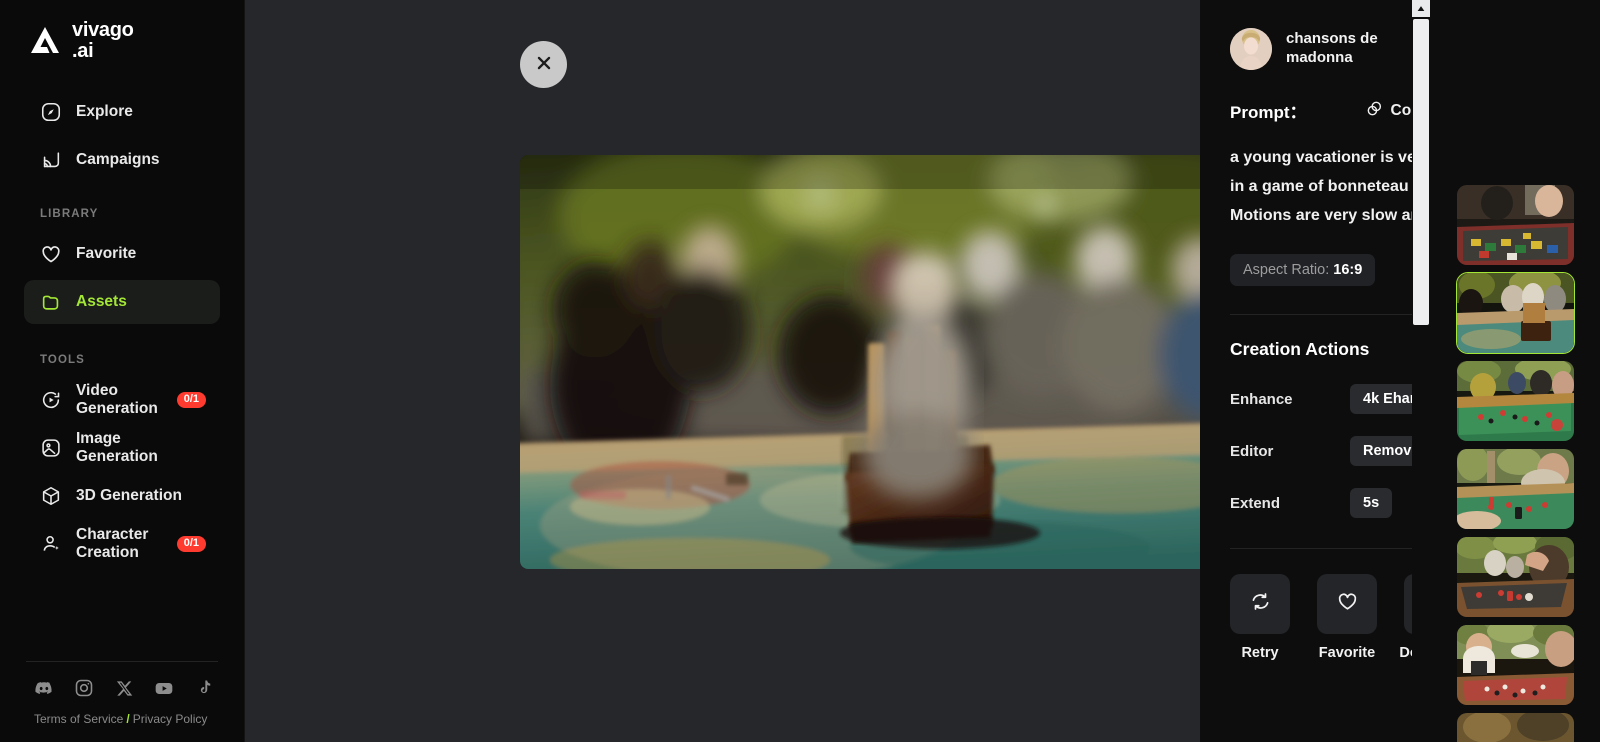 The image size is (1600, 742). I want to click on terms-of-service-link: Terms of Service, so click(78, 719).